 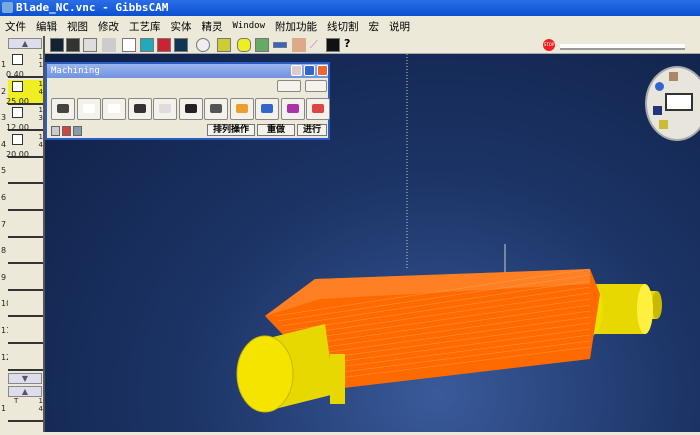 I want to click on tool-slot-12: 12, so click(x=22, y=358).